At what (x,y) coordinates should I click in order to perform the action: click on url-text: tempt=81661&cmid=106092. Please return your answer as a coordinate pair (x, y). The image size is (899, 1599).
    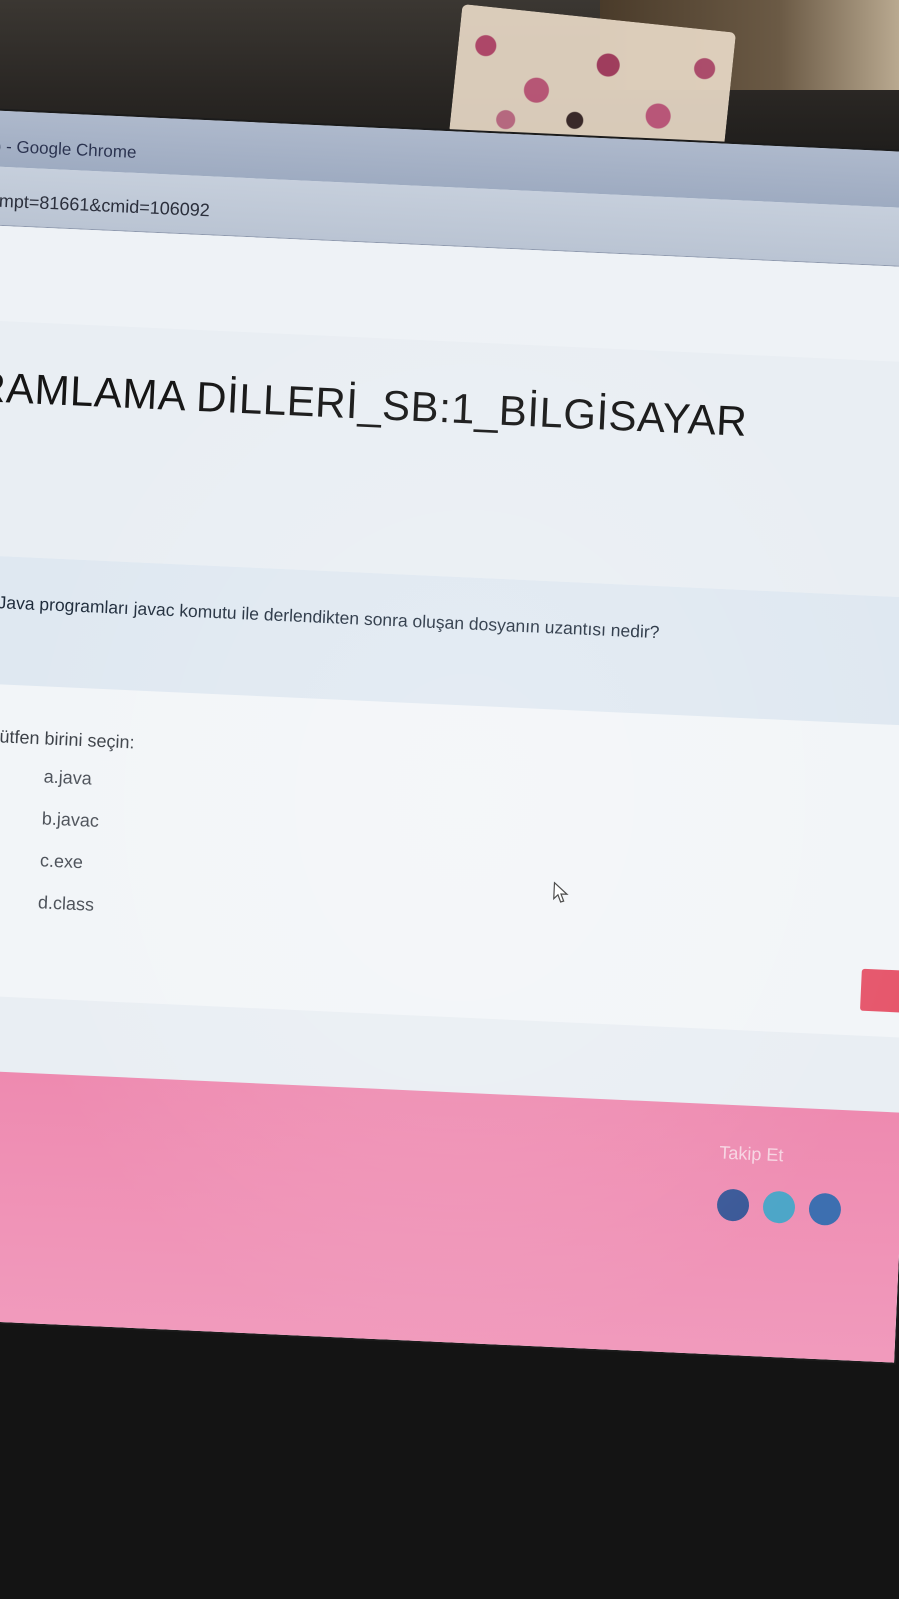
    Looking at the image, I should click on (105, 205).